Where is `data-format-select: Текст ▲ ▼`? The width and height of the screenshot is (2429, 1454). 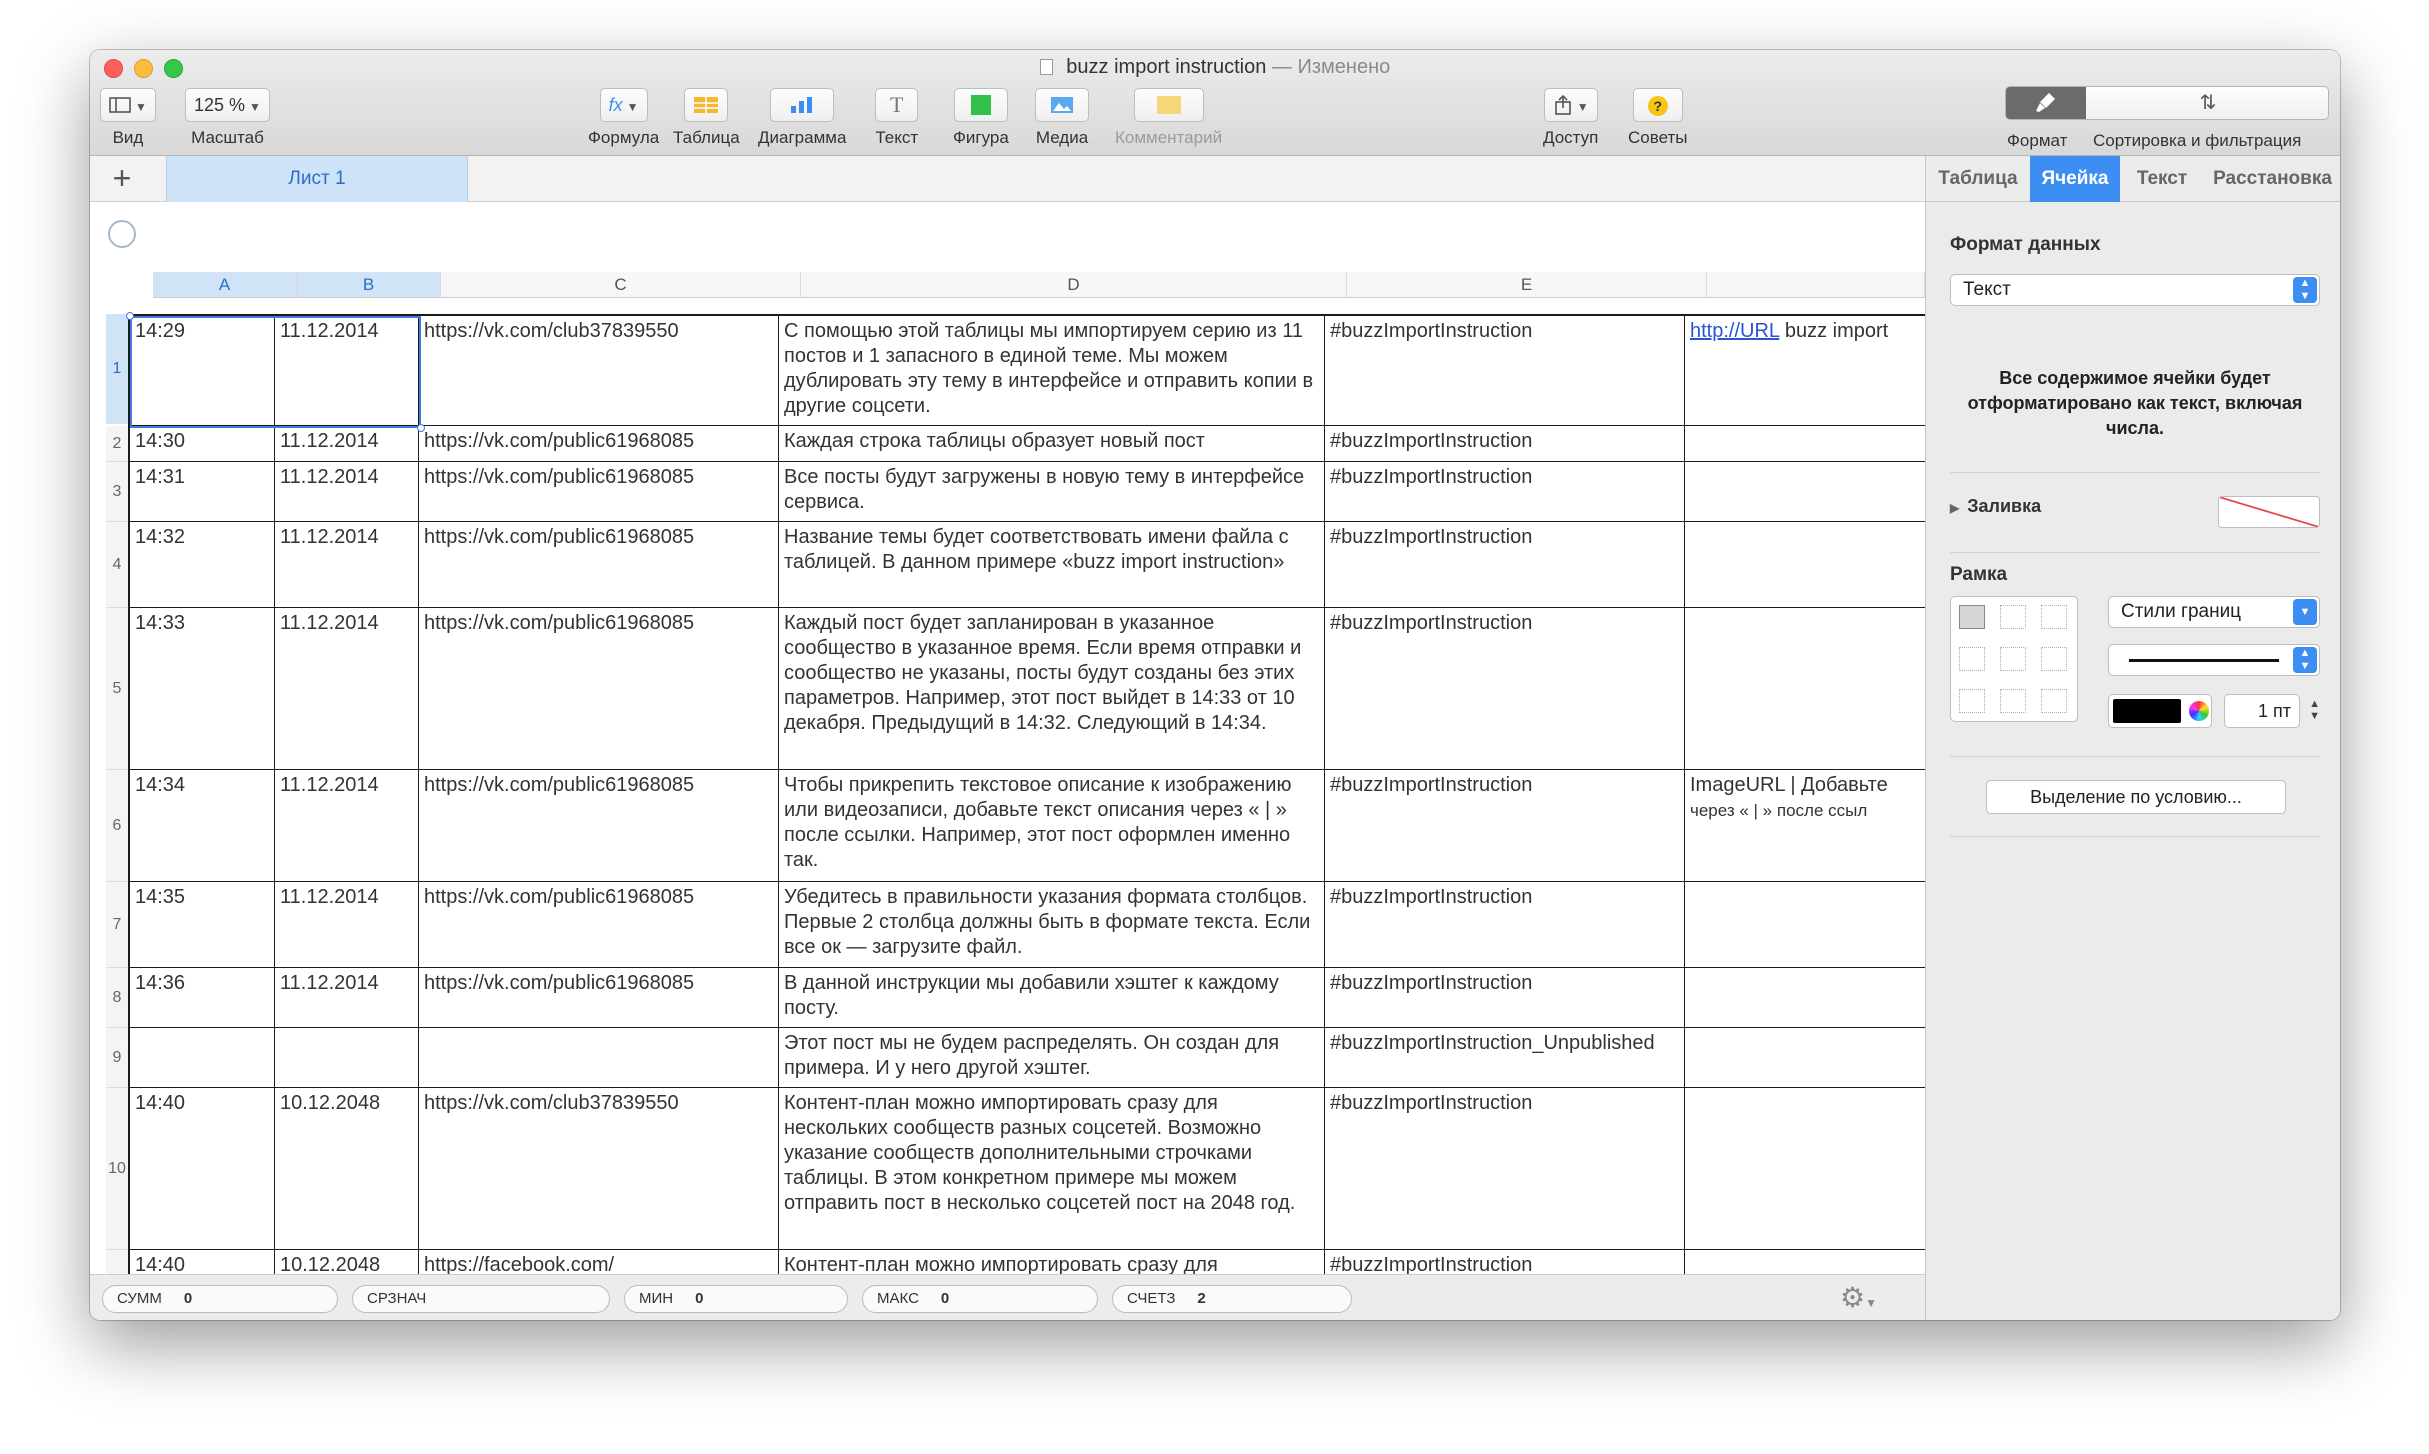 data-format-select: Текст ▲ ▼ is located at coordinates (2135, 290).